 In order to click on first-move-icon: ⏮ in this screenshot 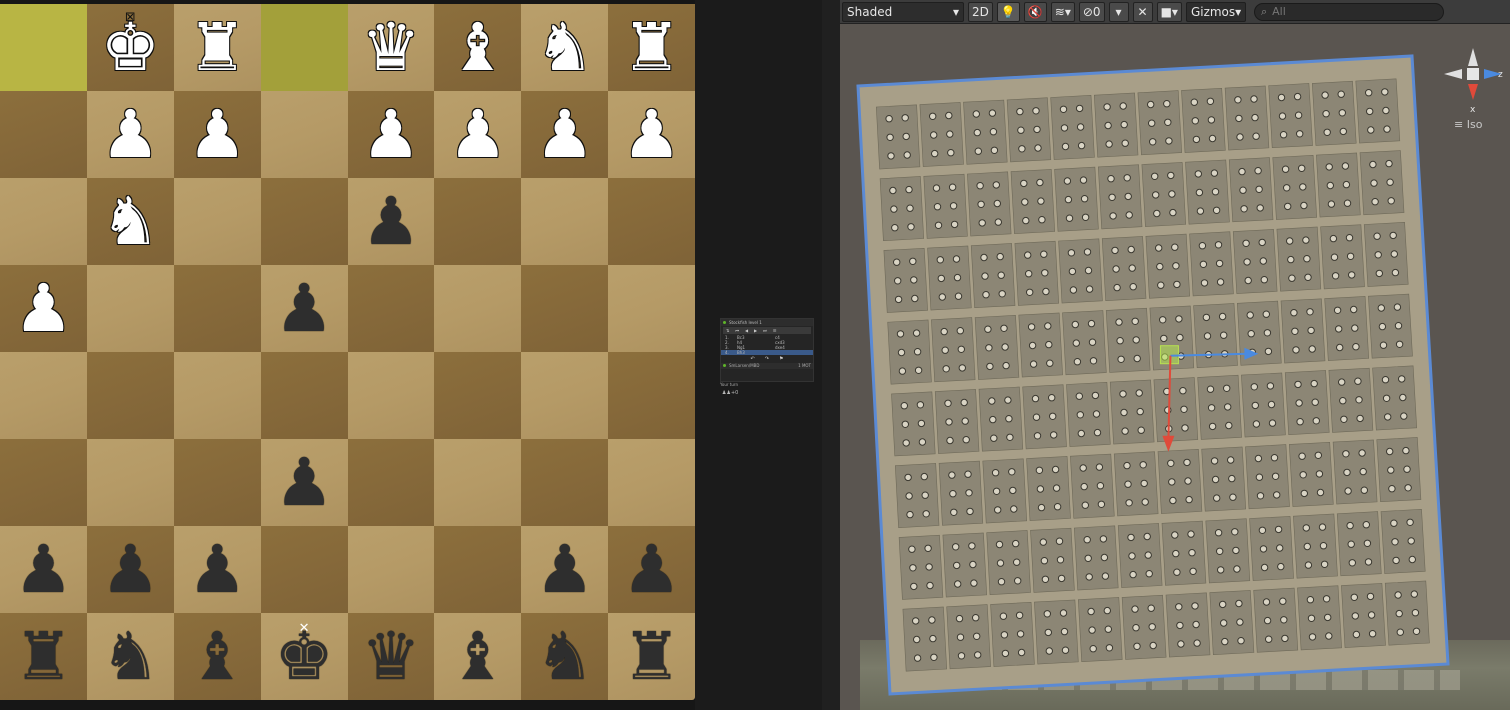, I will do `click(737, 330)`.